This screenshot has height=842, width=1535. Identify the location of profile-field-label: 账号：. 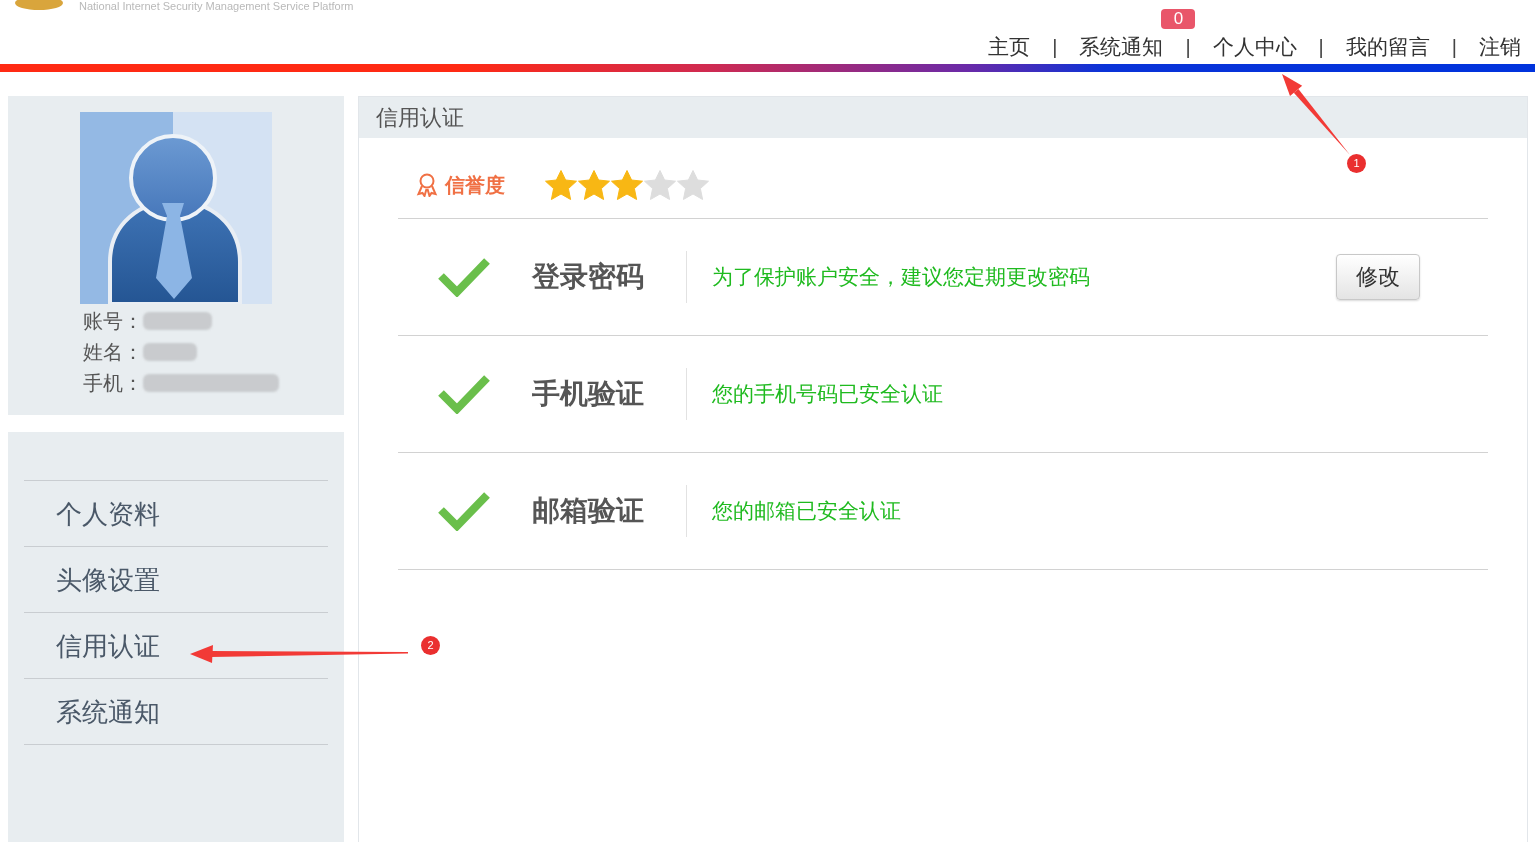
(113, 320).